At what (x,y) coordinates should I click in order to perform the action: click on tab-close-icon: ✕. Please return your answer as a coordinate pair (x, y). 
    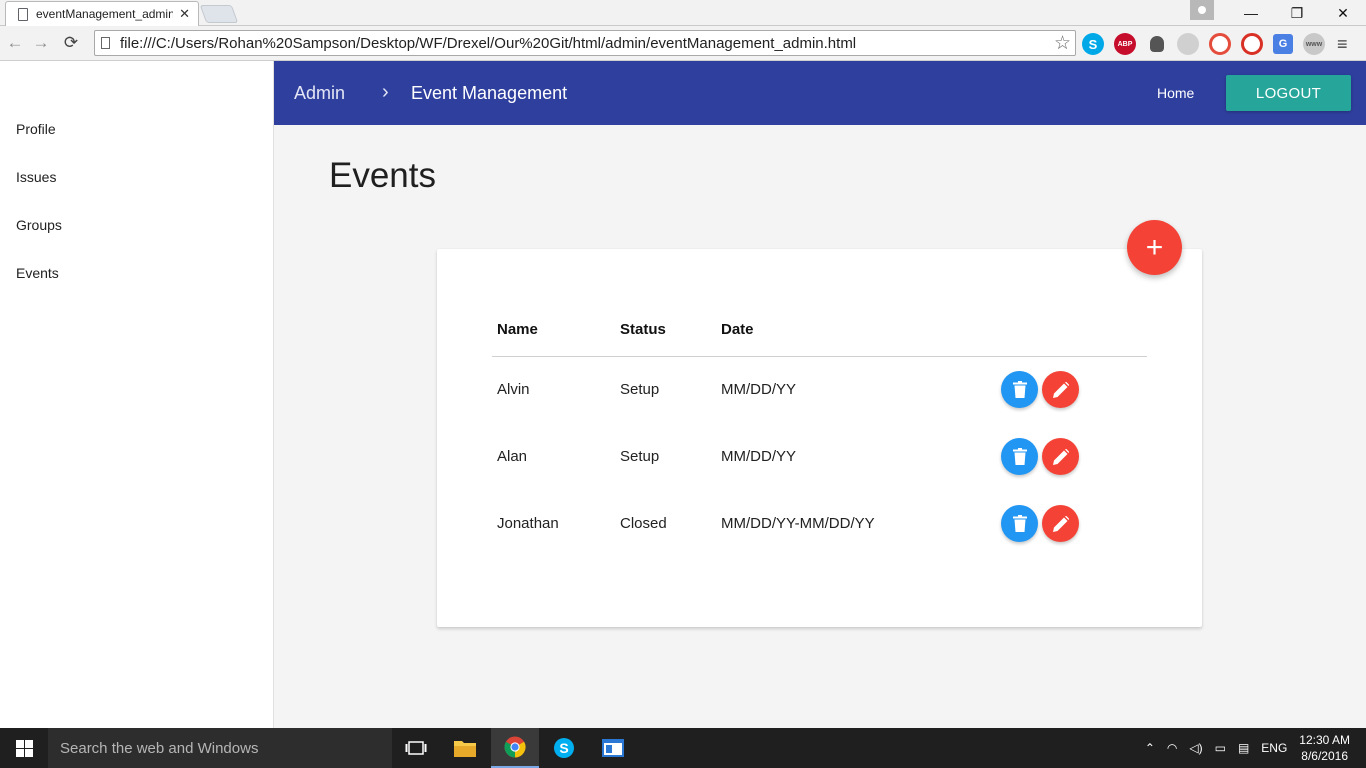
    Looking at the image, I should click on (184, 14).